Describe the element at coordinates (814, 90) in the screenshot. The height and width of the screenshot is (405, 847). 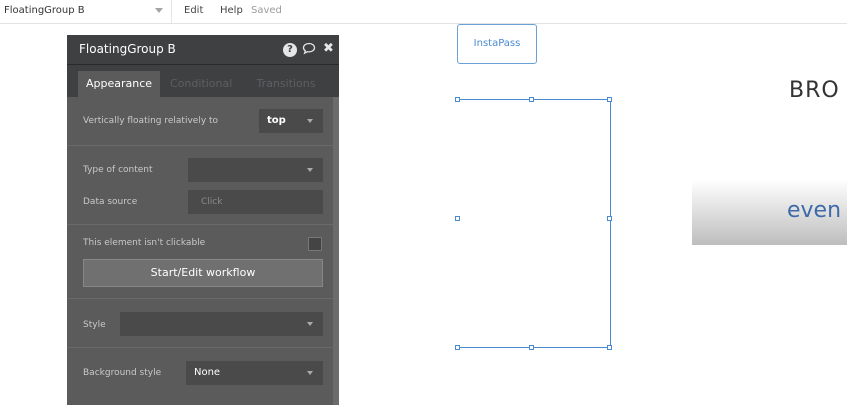
I see `canvas-heading-text: BRO` at that location.